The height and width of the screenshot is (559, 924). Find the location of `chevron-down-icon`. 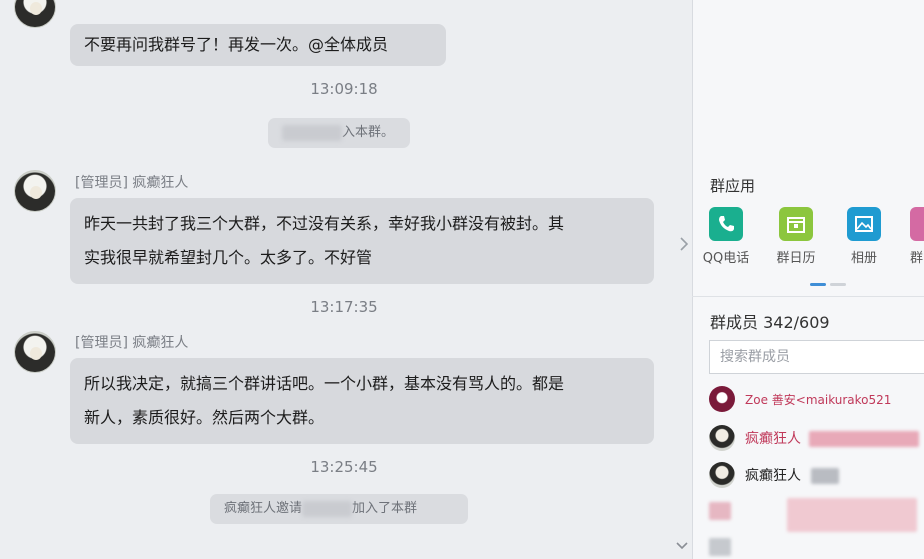

chevron-down-icon is located at coordinates (683, 547).